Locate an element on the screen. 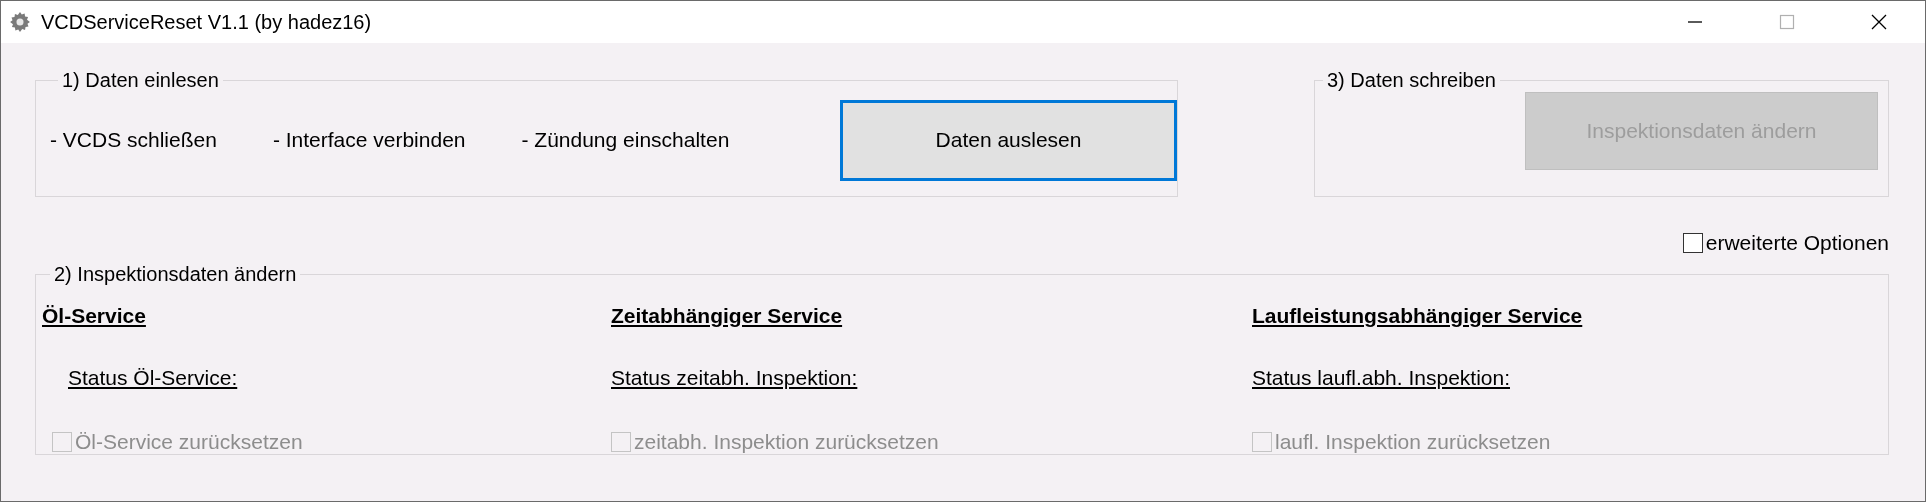 This screenshot has height=502, width=1926. close-icon is located at coordinates (1879, 22).